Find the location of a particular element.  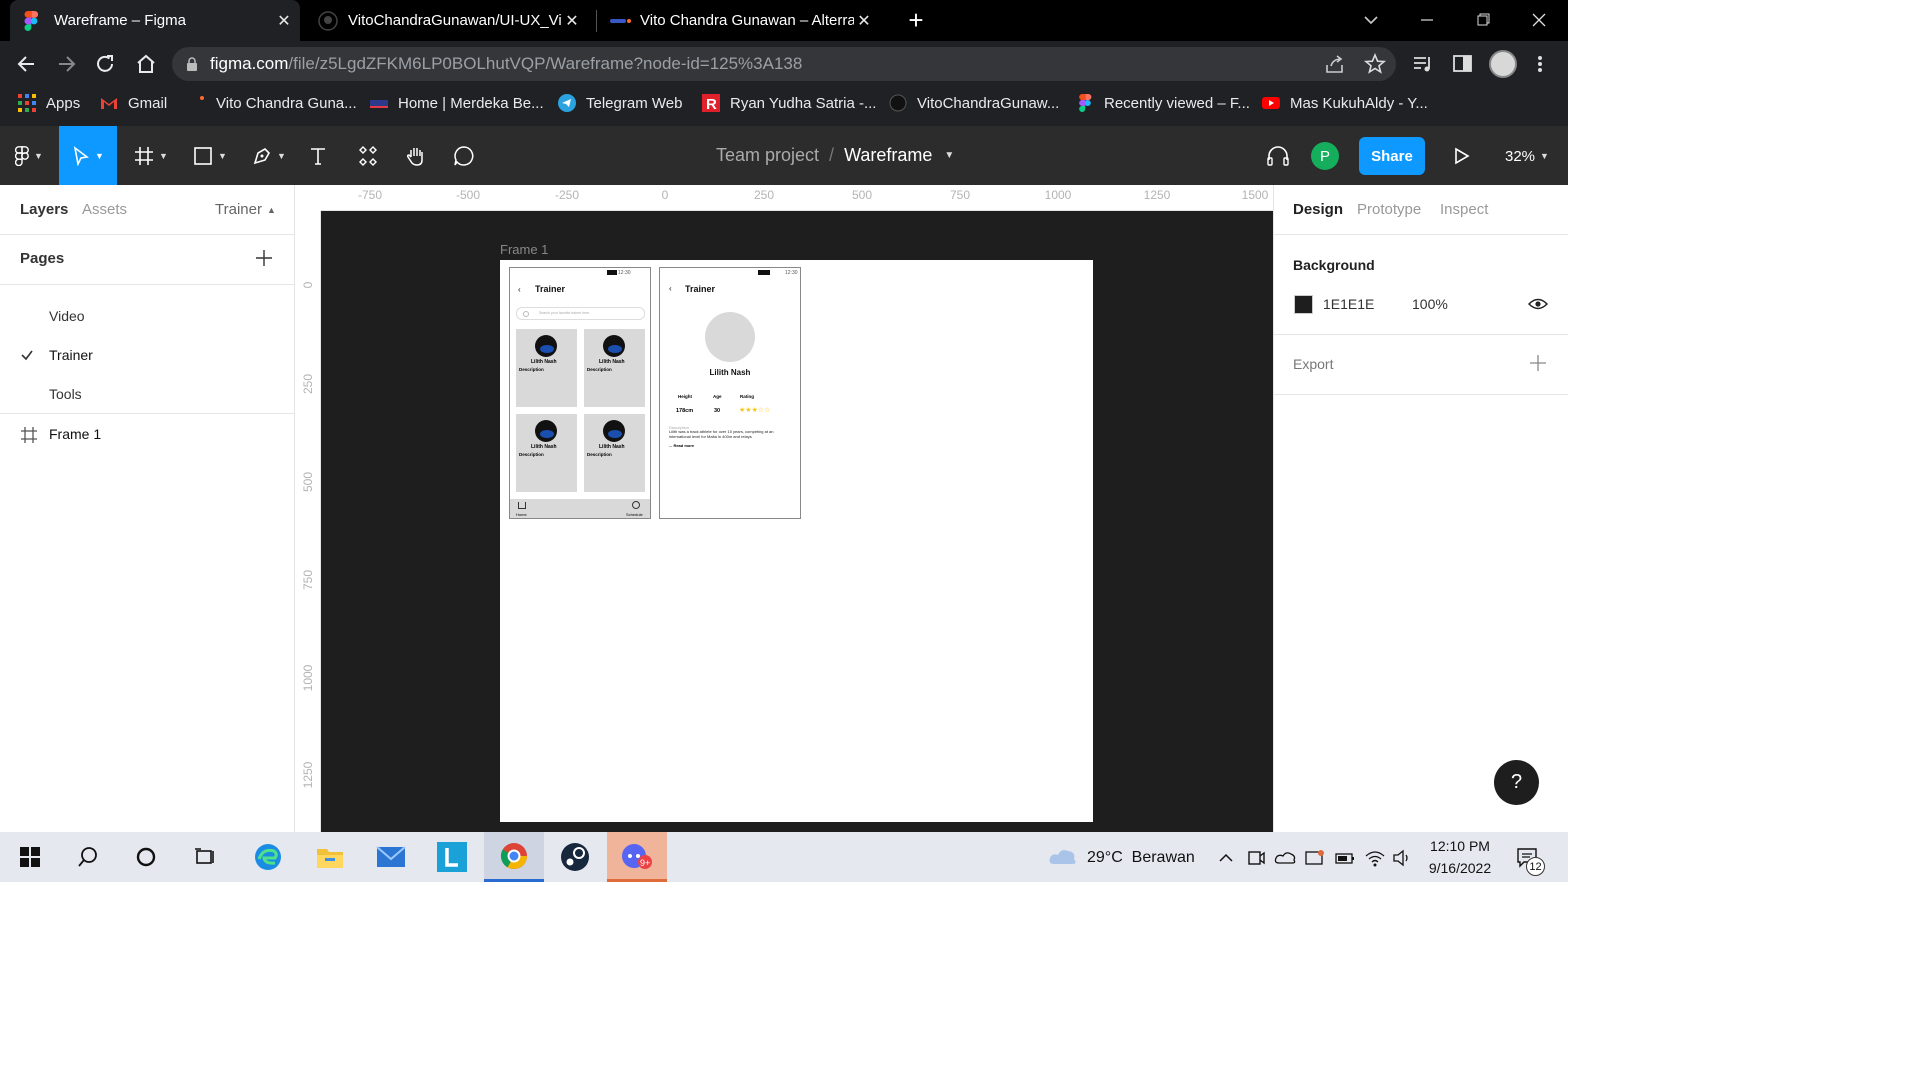

file-name: Wareframe is located at coordinates (888, 155).